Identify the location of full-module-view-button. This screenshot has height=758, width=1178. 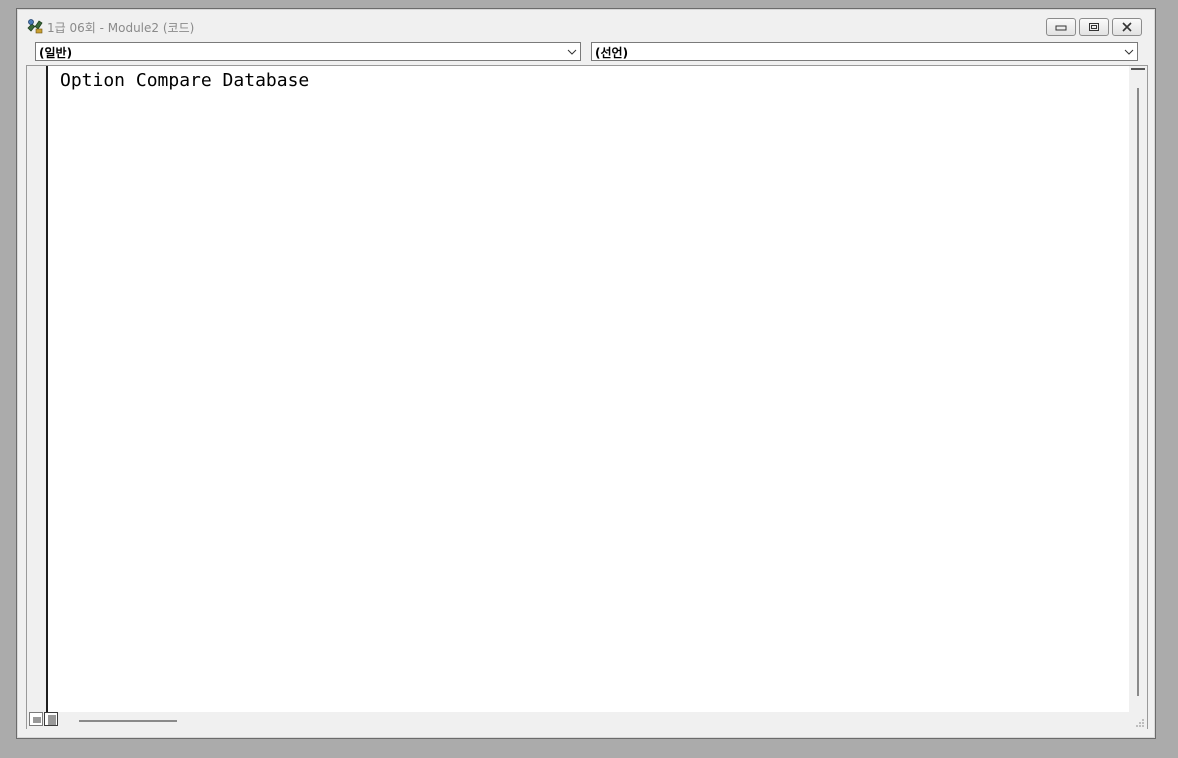
(51, 719).